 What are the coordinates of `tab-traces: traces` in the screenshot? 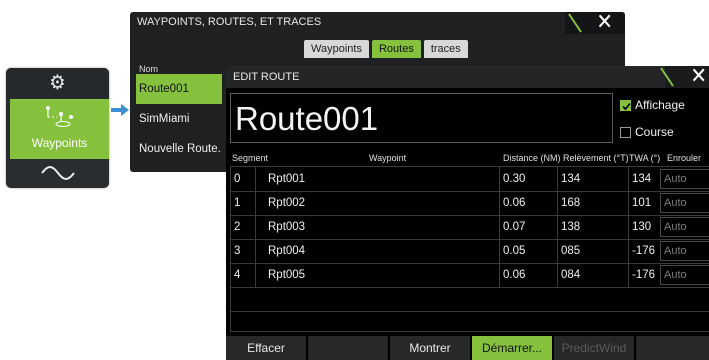 It's located at (445, 49).